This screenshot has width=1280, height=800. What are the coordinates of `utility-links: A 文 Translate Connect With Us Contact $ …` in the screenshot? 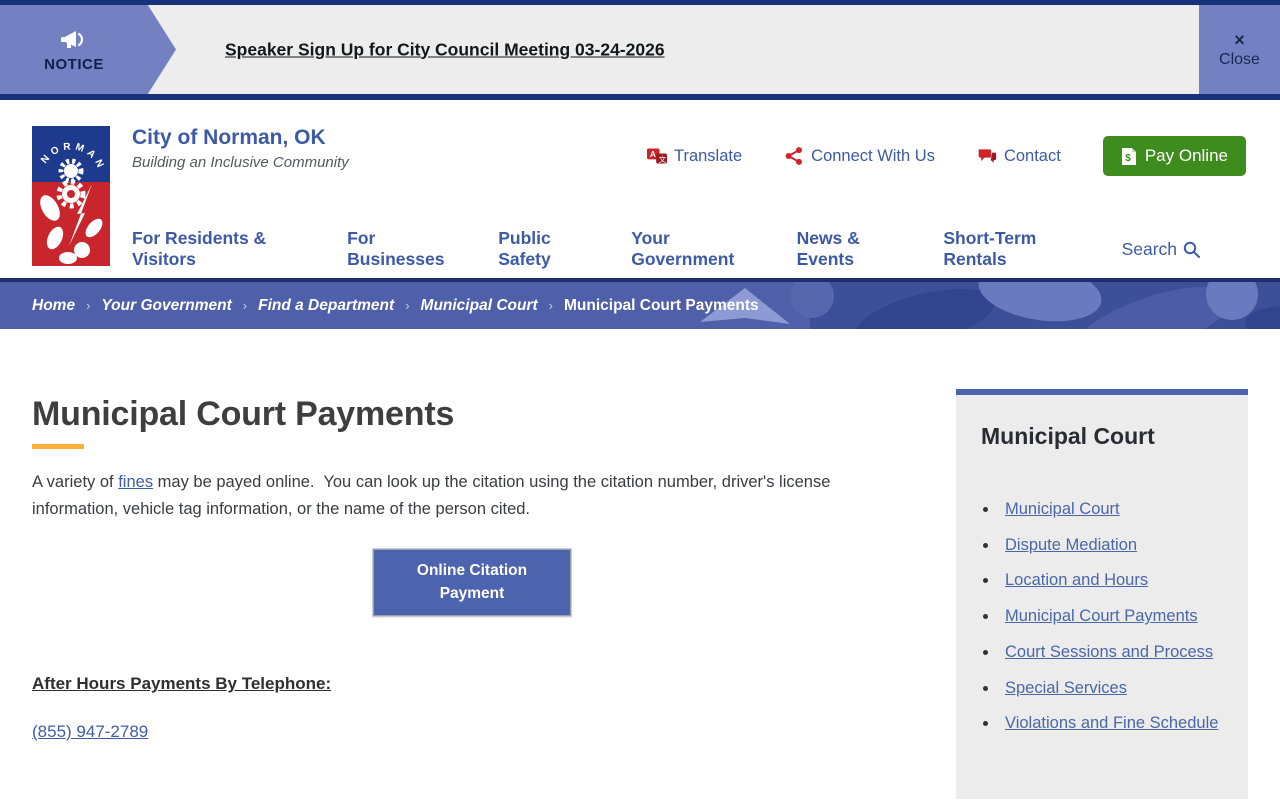 It's located at (947, 151).